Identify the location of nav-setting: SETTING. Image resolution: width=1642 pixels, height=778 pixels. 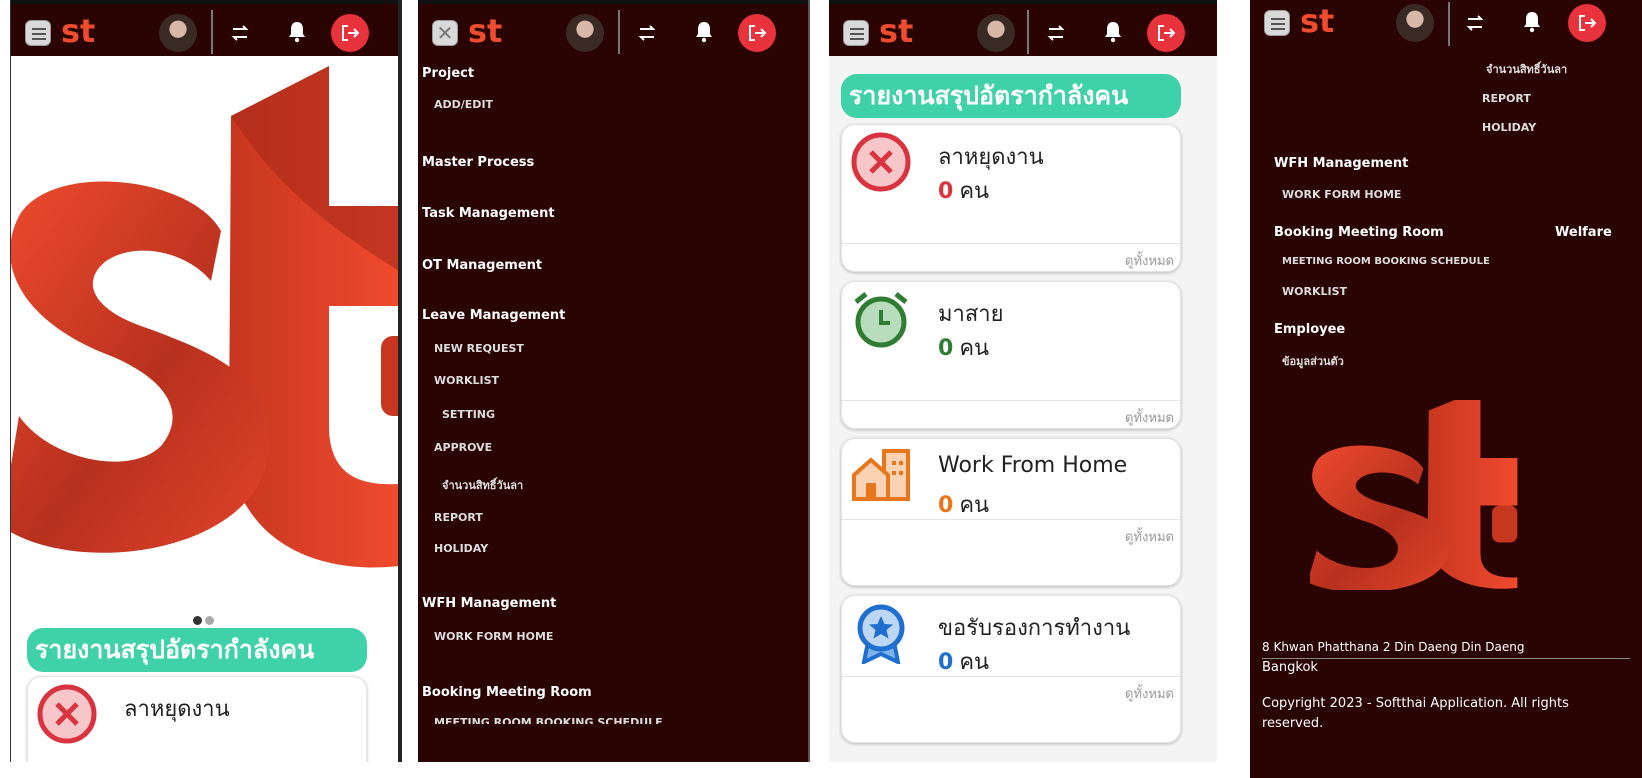
(468, 414).